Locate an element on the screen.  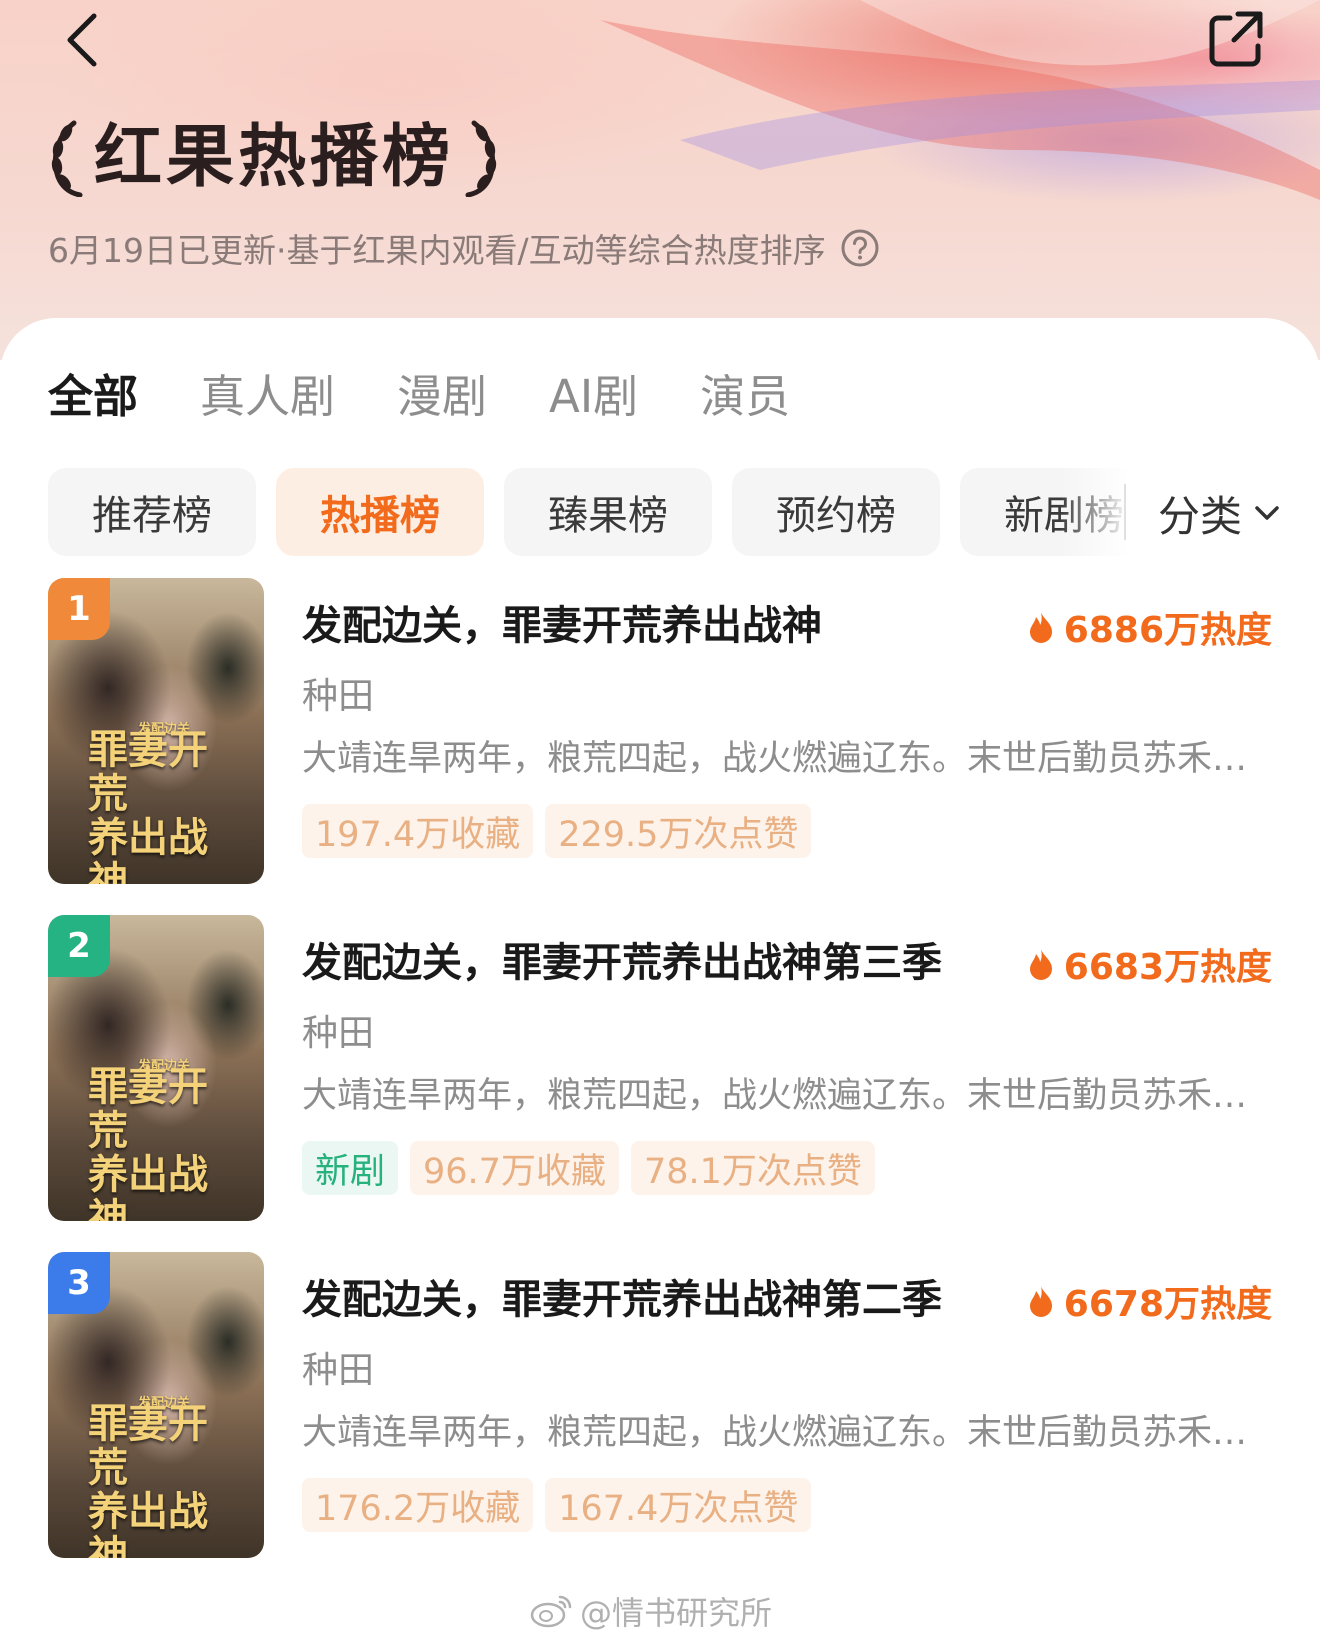
drama-cover-image: 发配边关 罪妻开荒 养出战神 1 is located at coordinates (156, 731).